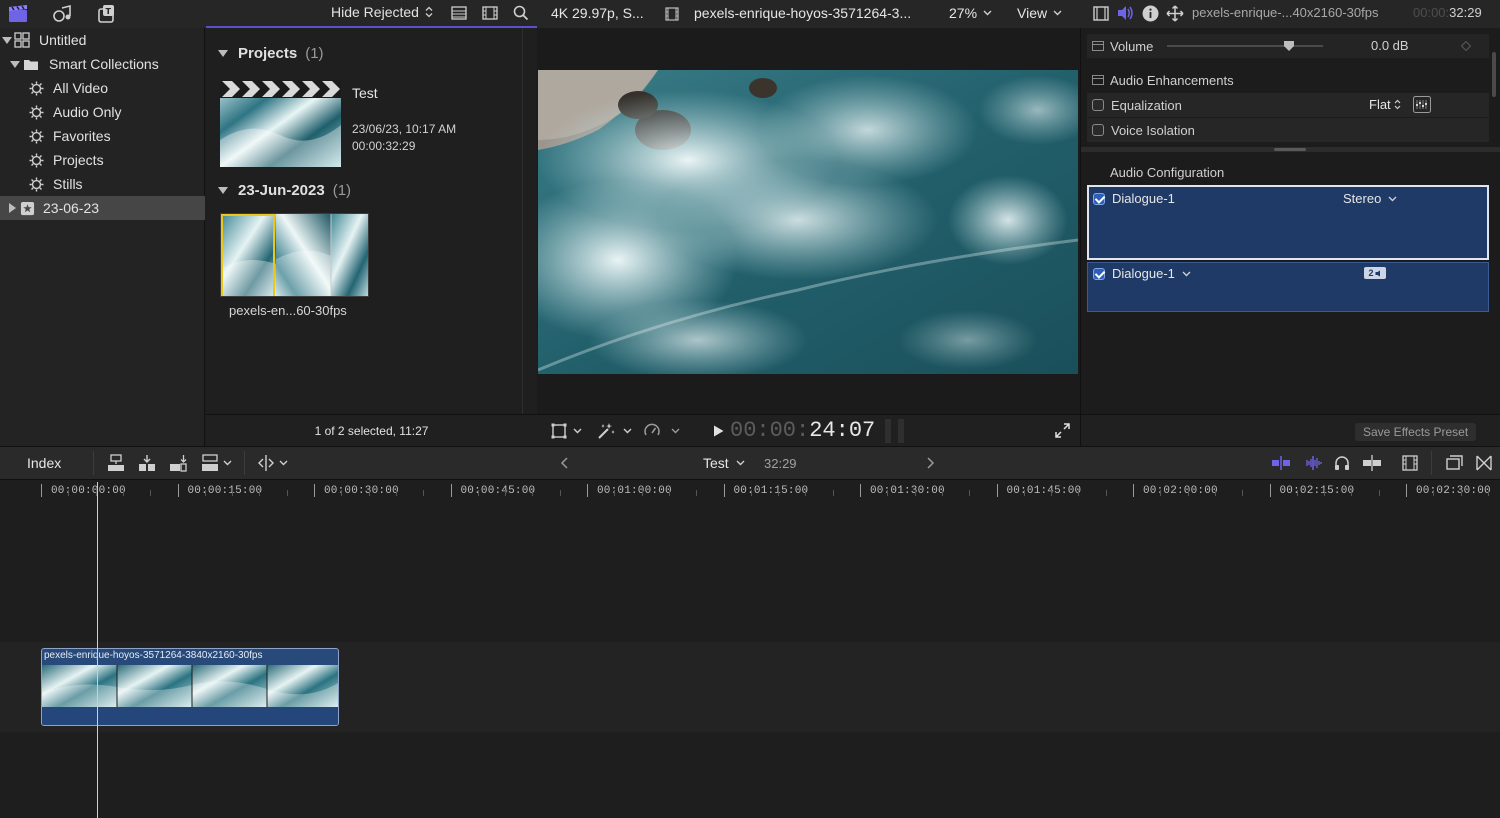 The height and width of the screenshot is (818, 1500). I want to click on share-inspector-icon, so click(1175, 13).